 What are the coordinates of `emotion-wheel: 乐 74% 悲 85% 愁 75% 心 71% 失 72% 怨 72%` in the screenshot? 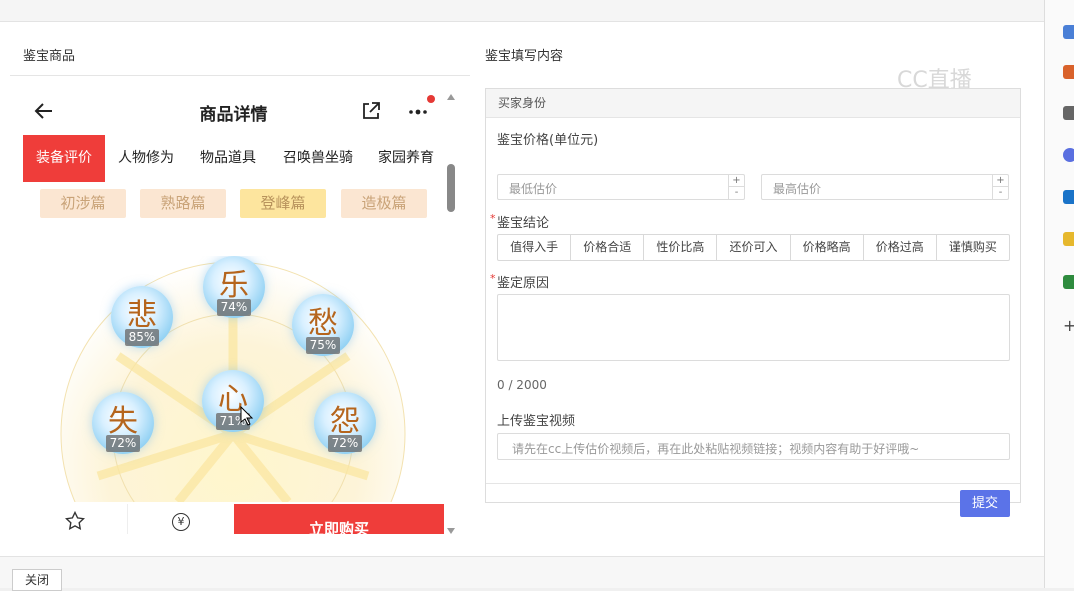 It's located at (233, 379).